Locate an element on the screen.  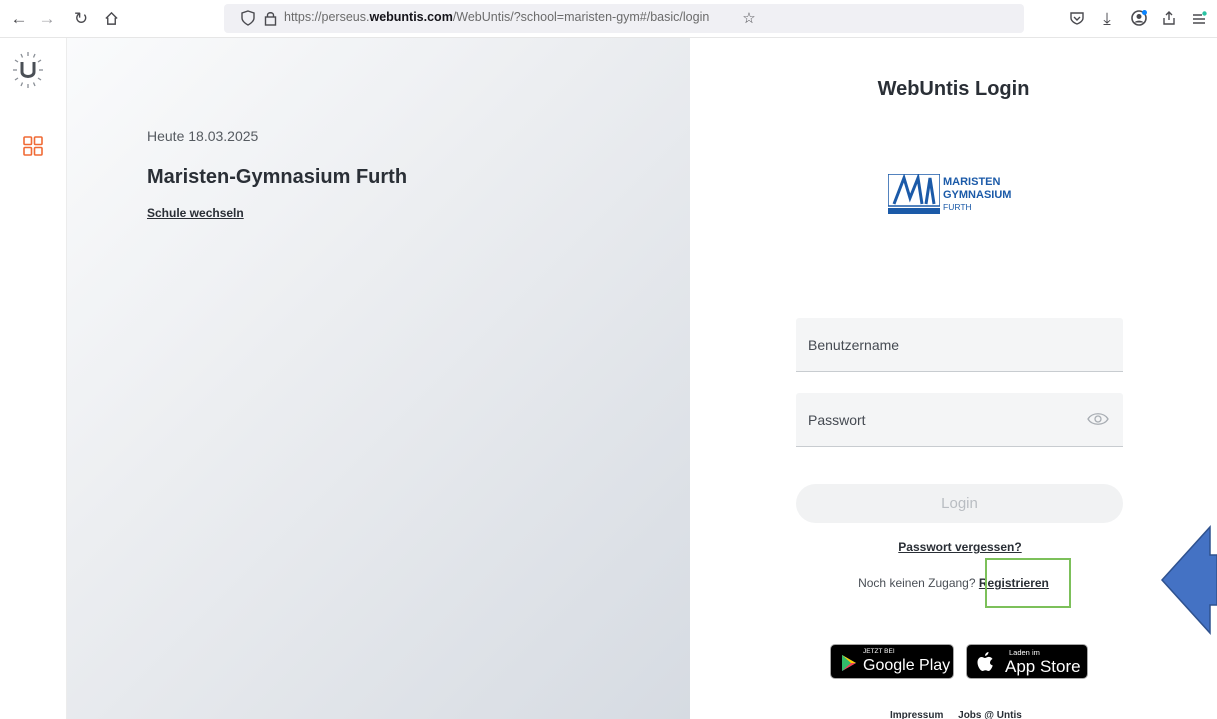
school-logo: MARISTEN GYMNASIUM FURTH is located at coordinates (963, 199).